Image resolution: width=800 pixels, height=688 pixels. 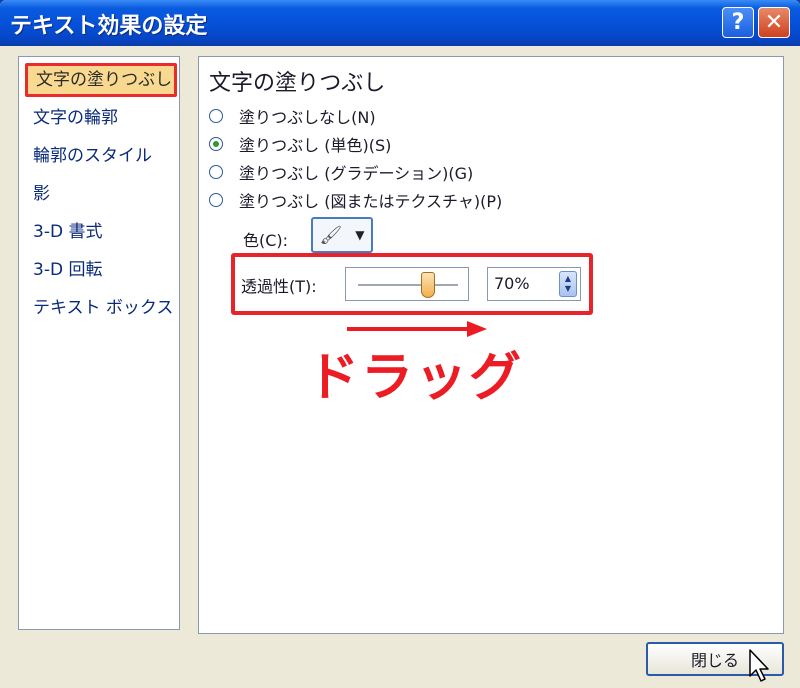 I want to click on window-title: テキスト効果の設定, so click(x=109, y=26).